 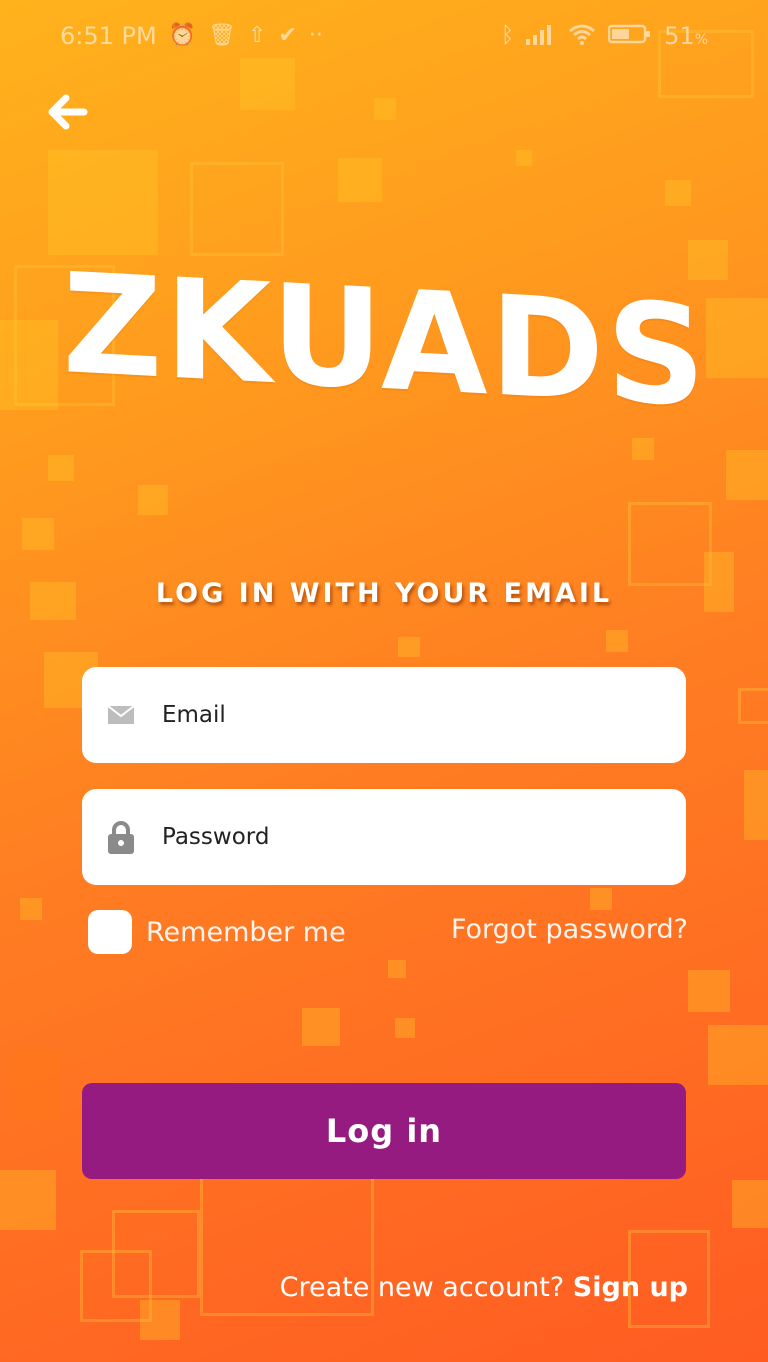 I want to click on upload-icon: ⇧, so click(x=257, y=35).